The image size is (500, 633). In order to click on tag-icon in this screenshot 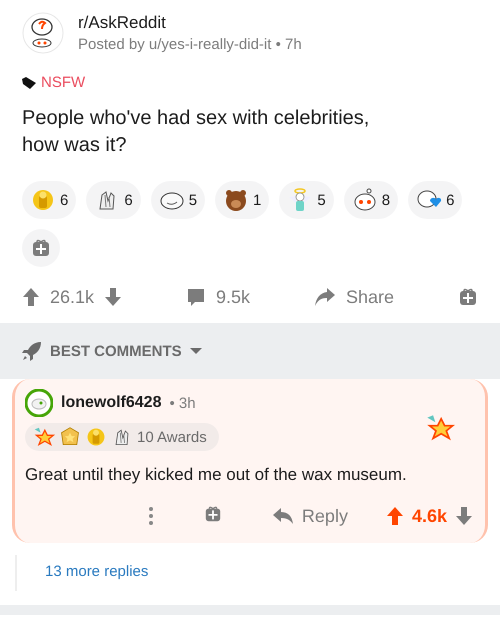, I will do `click(29, 82)`.